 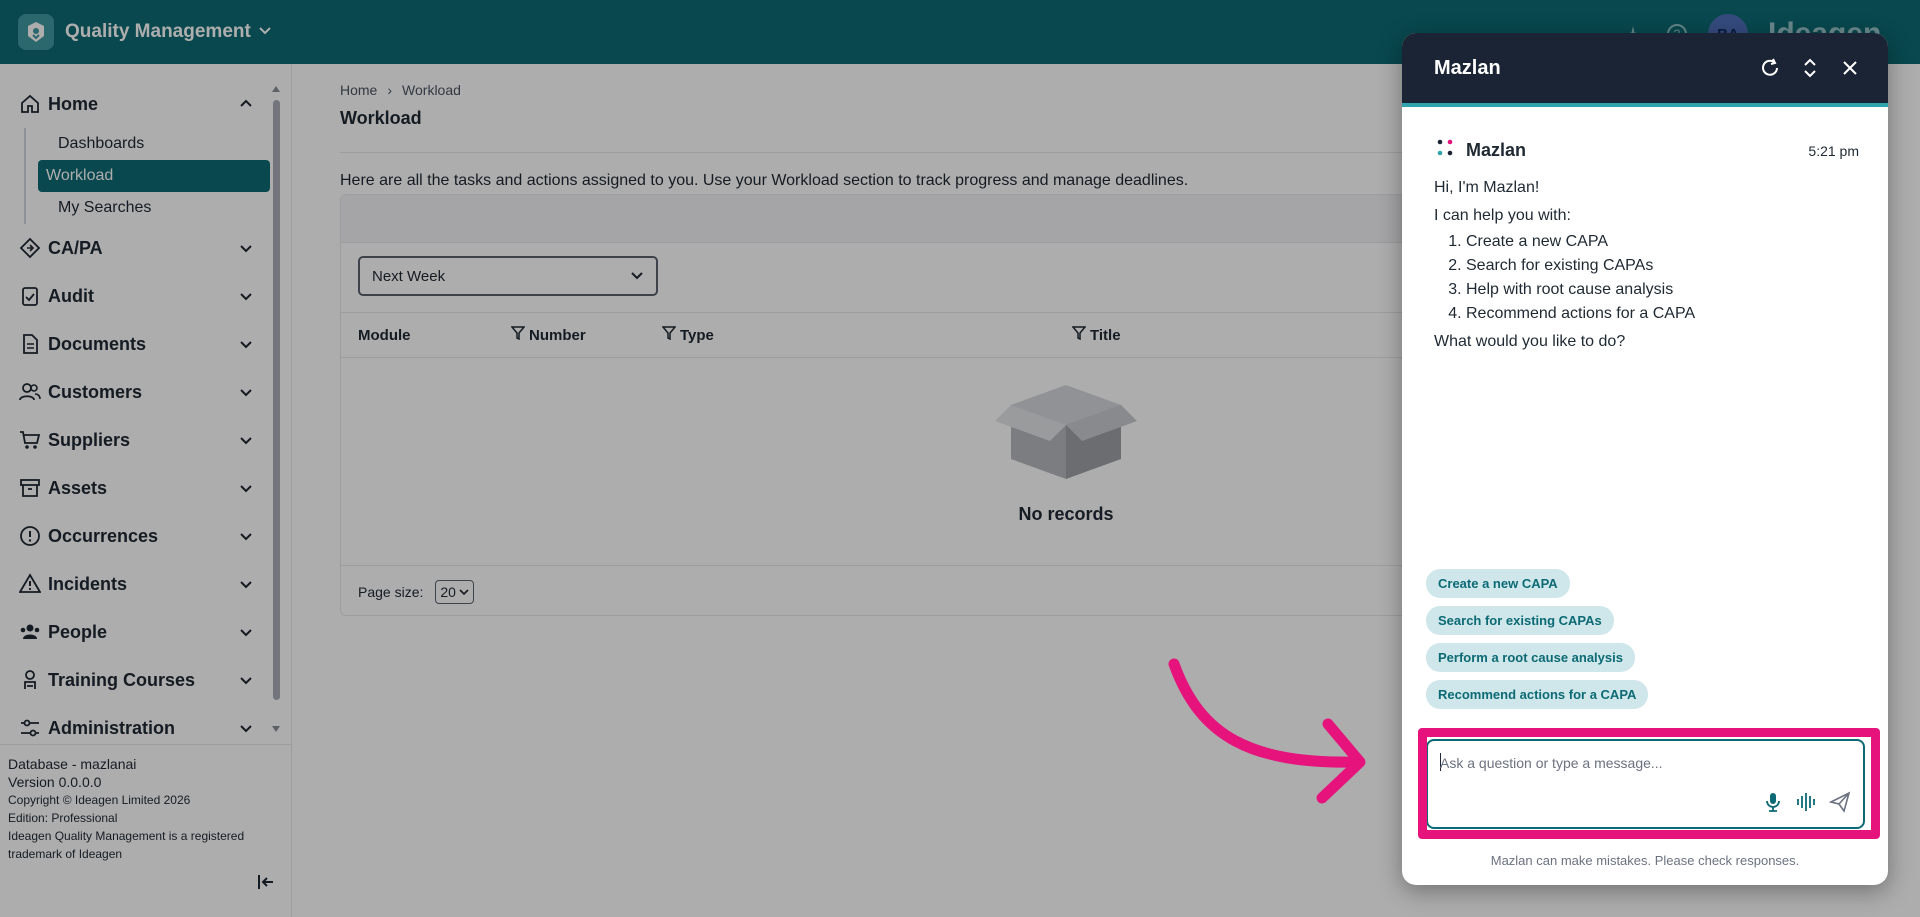 I want to click on sidebar-item-label: Audit, so click(x=71, y=295).